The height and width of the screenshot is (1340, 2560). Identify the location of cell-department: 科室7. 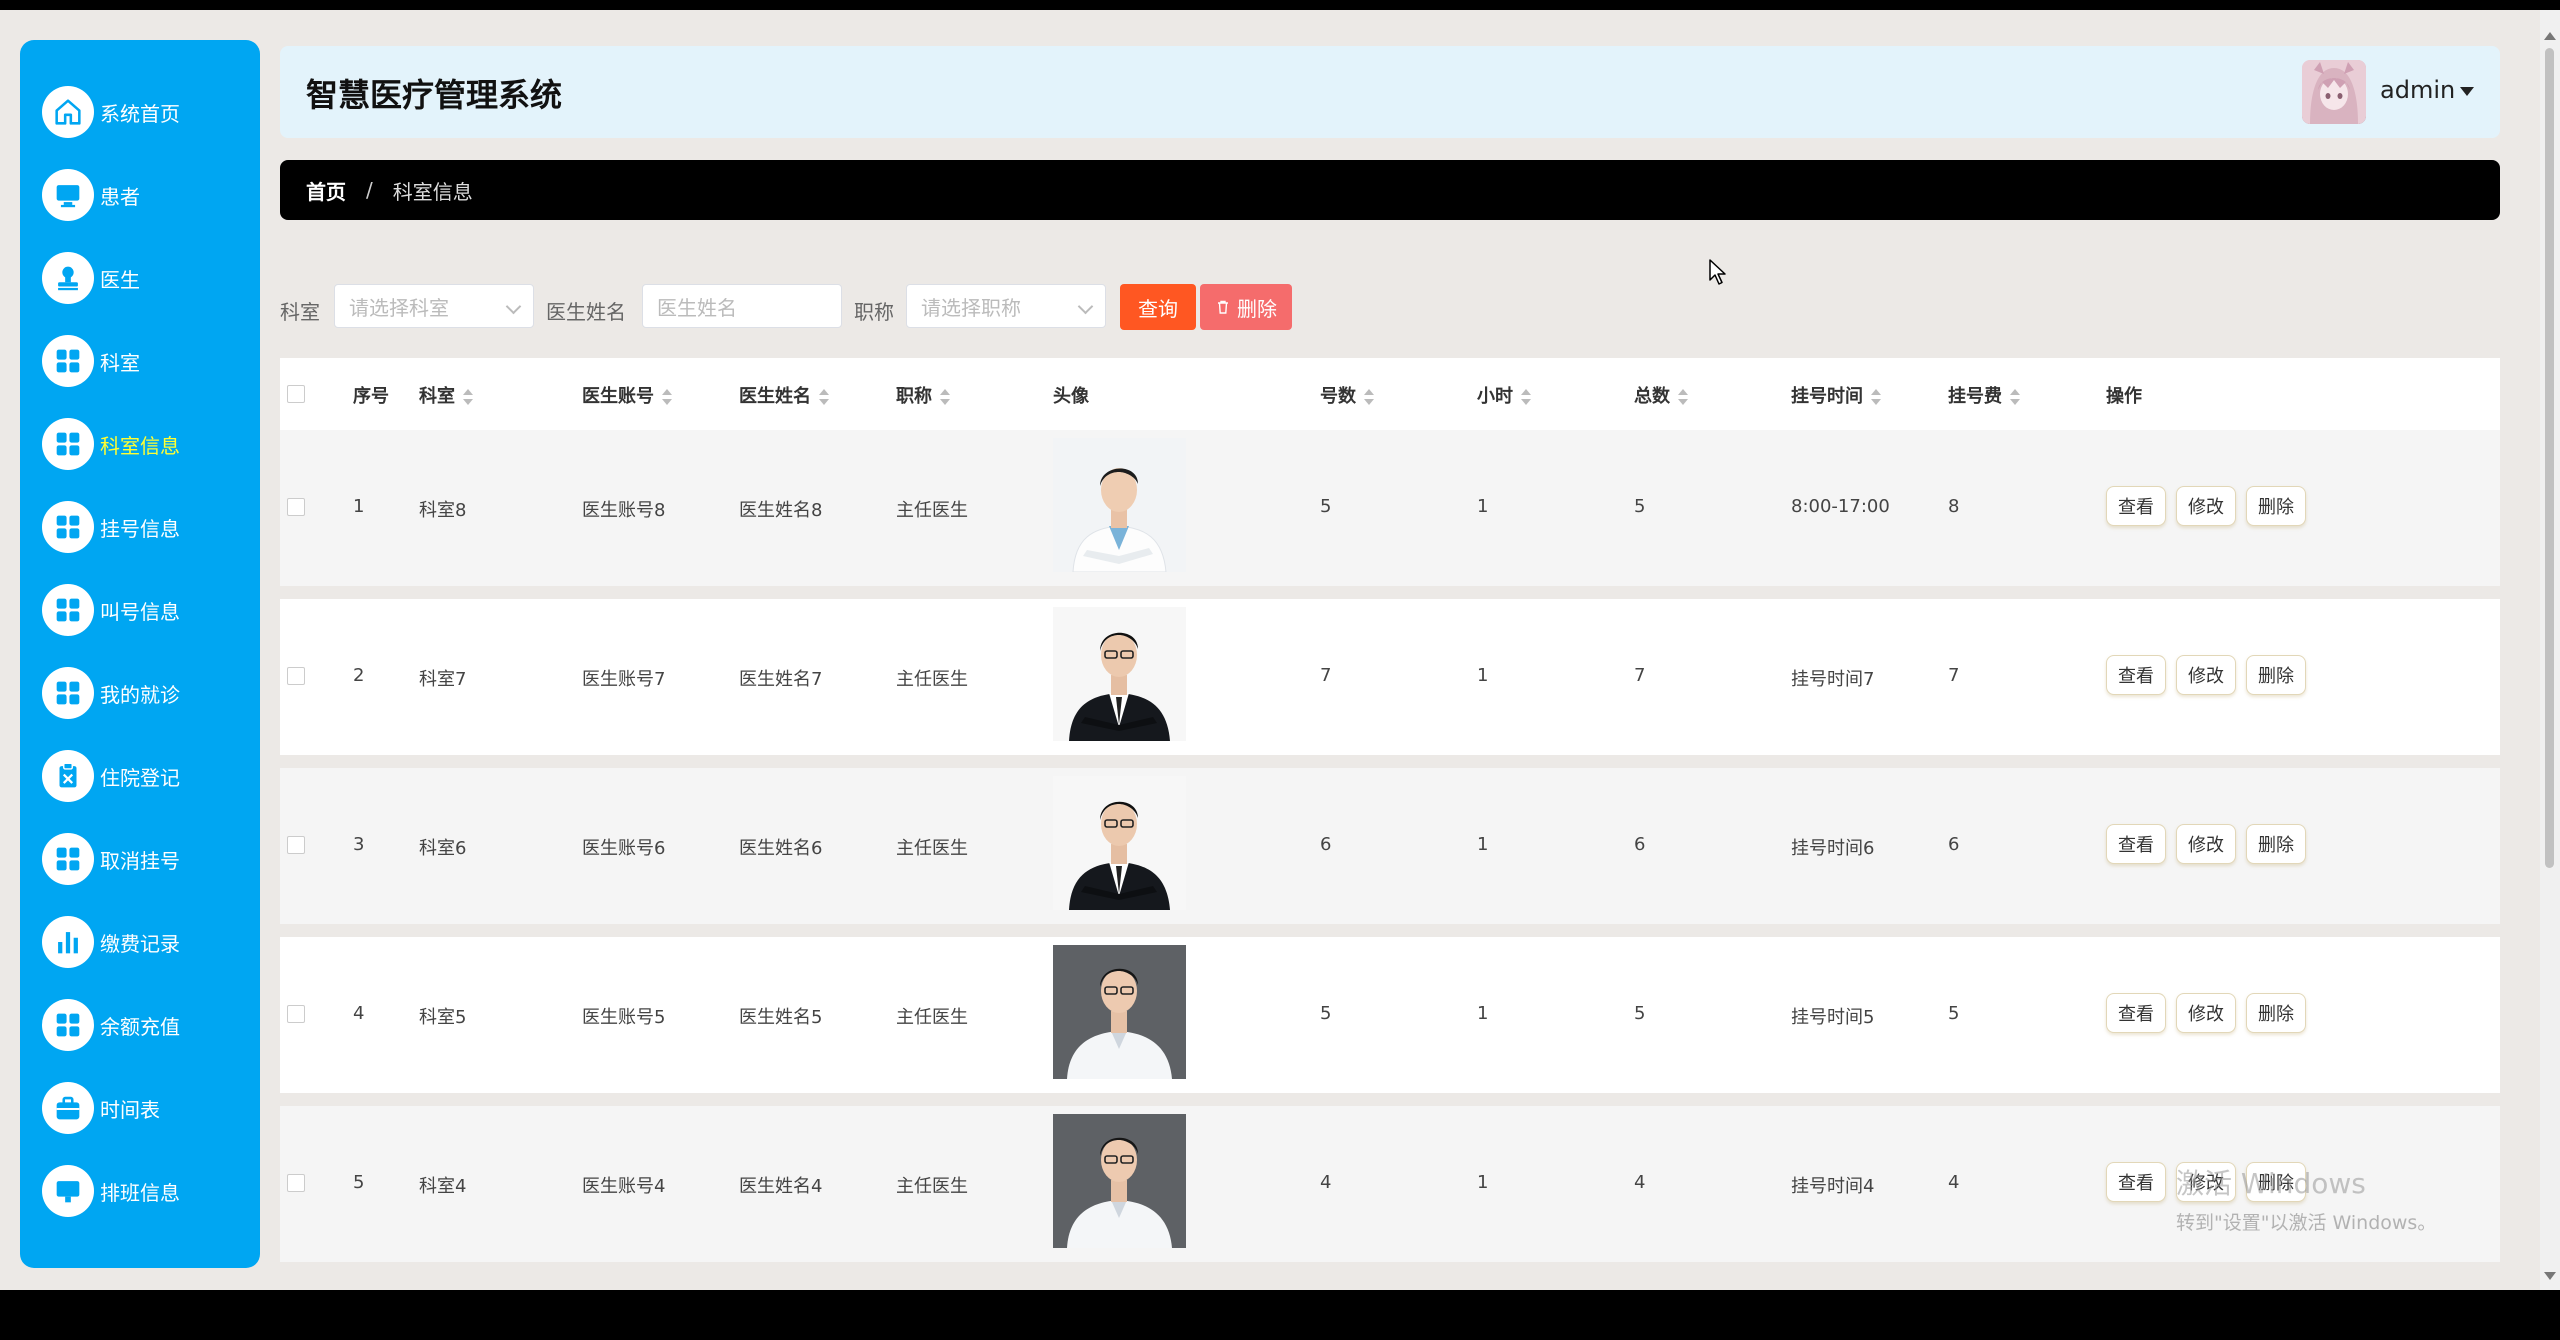
(443, 679).